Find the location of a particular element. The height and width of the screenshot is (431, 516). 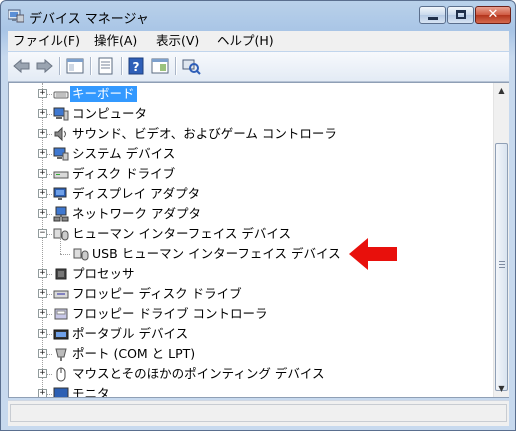

network-adapter-icon is located at coordinates (61, 214).